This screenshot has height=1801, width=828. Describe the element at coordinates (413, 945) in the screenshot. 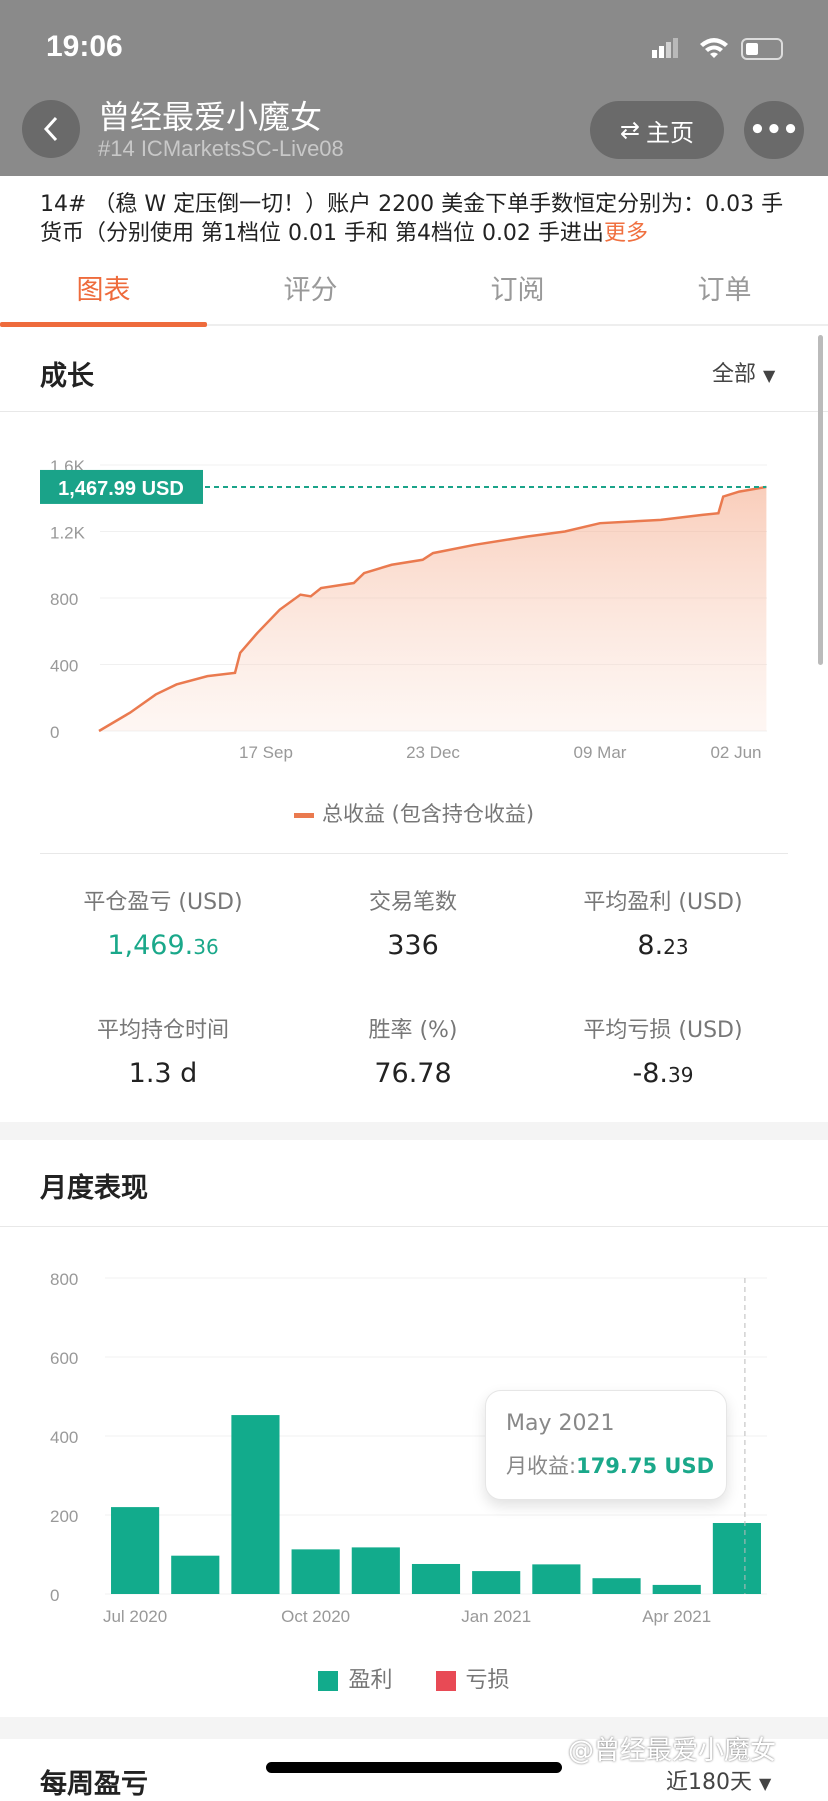

I see `stat-value: 336` at that location.